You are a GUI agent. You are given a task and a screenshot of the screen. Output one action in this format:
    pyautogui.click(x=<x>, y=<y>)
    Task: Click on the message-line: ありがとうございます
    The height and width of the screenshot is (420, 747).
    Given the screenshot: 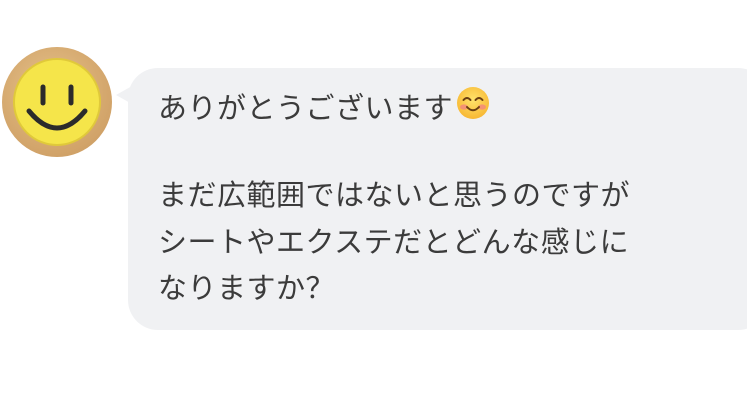 What is the action you would take?
    pyautogui.click(x=324, y=108)
    